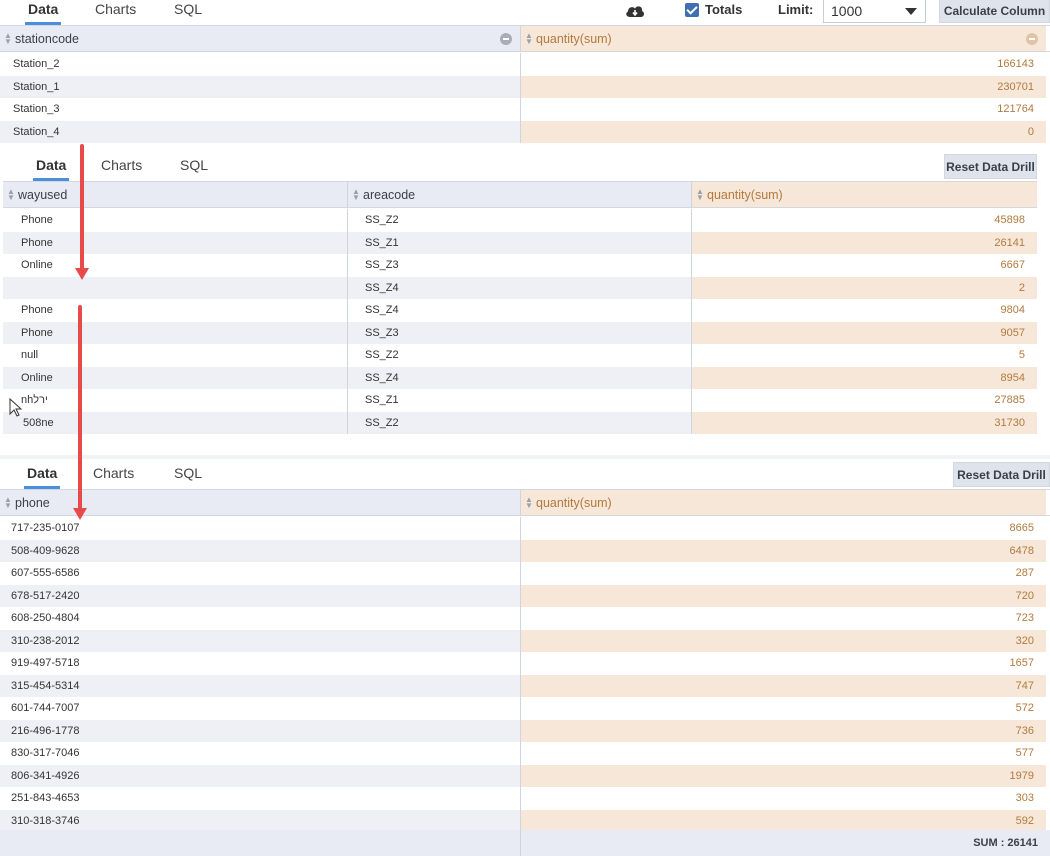 The width and height of the screenshot is (1050, 856). I want to click on table-row: 717-235-0107 8665, so click(523, 528).